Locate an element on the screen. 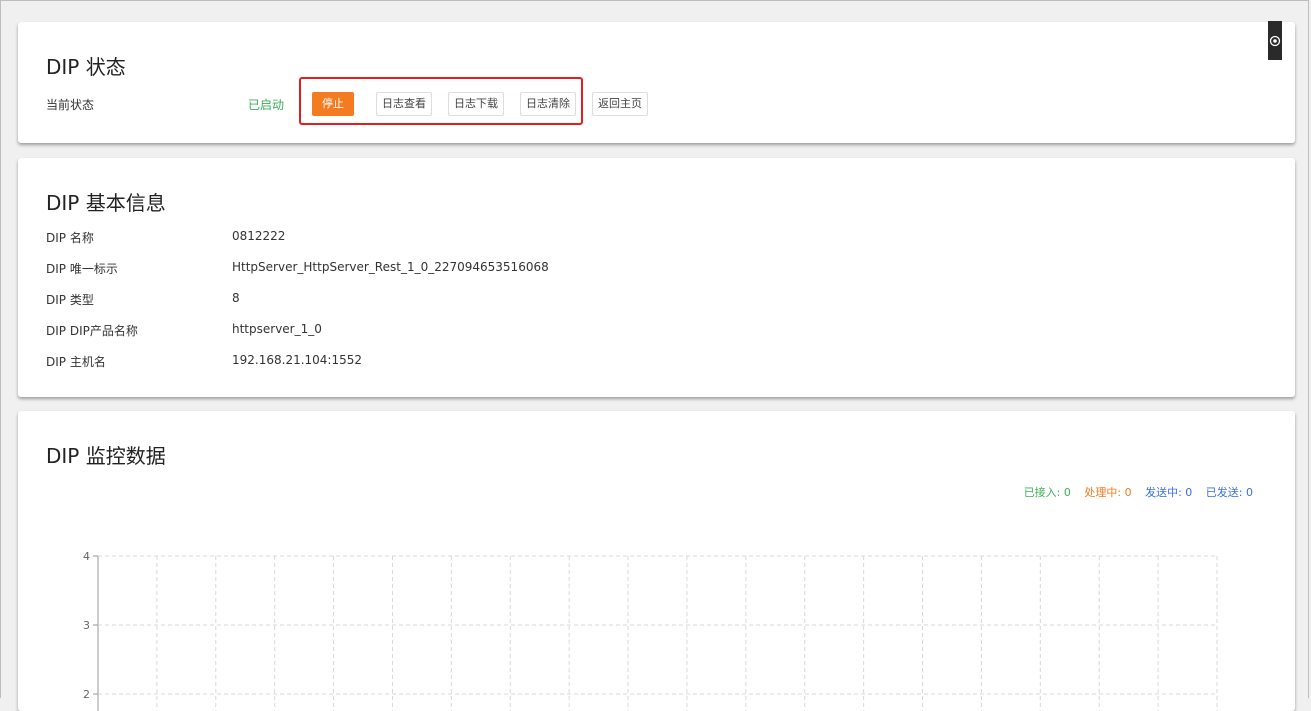  dip-type-label: DIP 类型 is located at coordinates (70, 300).